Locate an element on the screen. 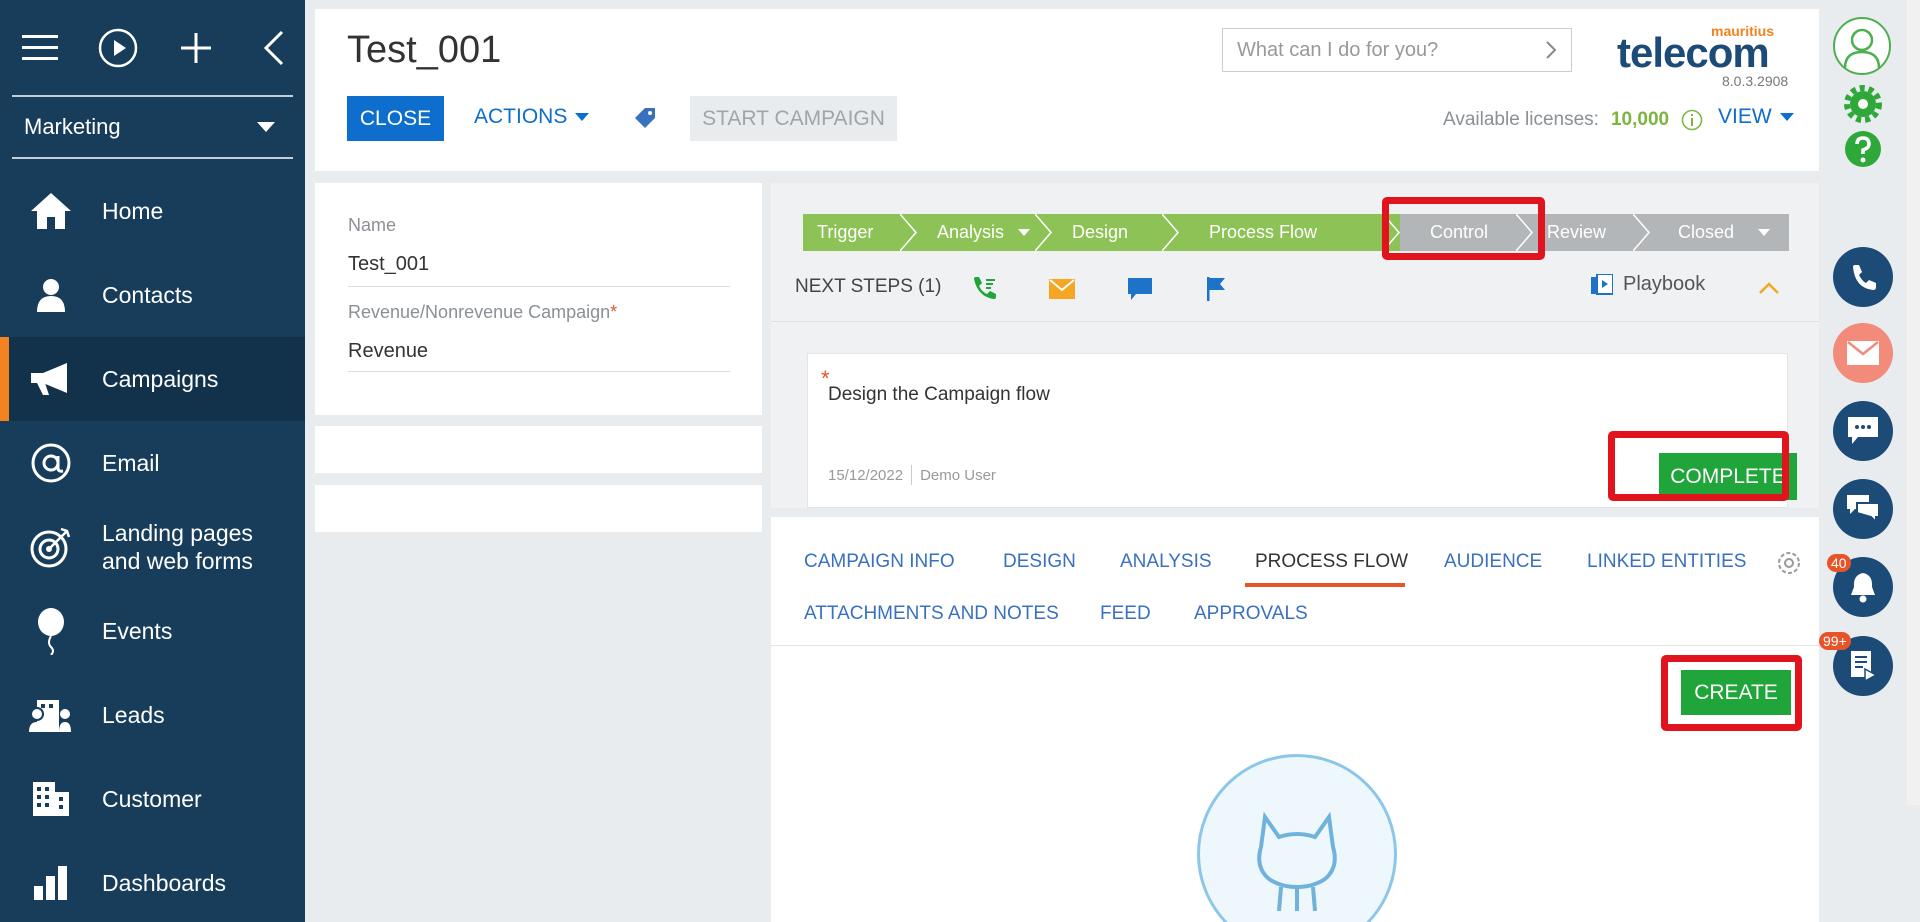  playbook-label: Playbook is located at coordinates (1664, 284).